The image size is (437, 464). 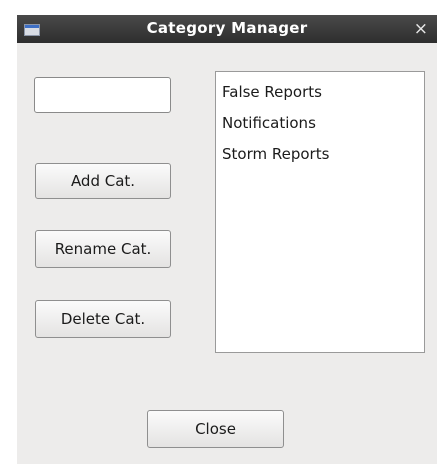 I want to click on title-bar: Category Manager ×, so click(x=227, y=29).